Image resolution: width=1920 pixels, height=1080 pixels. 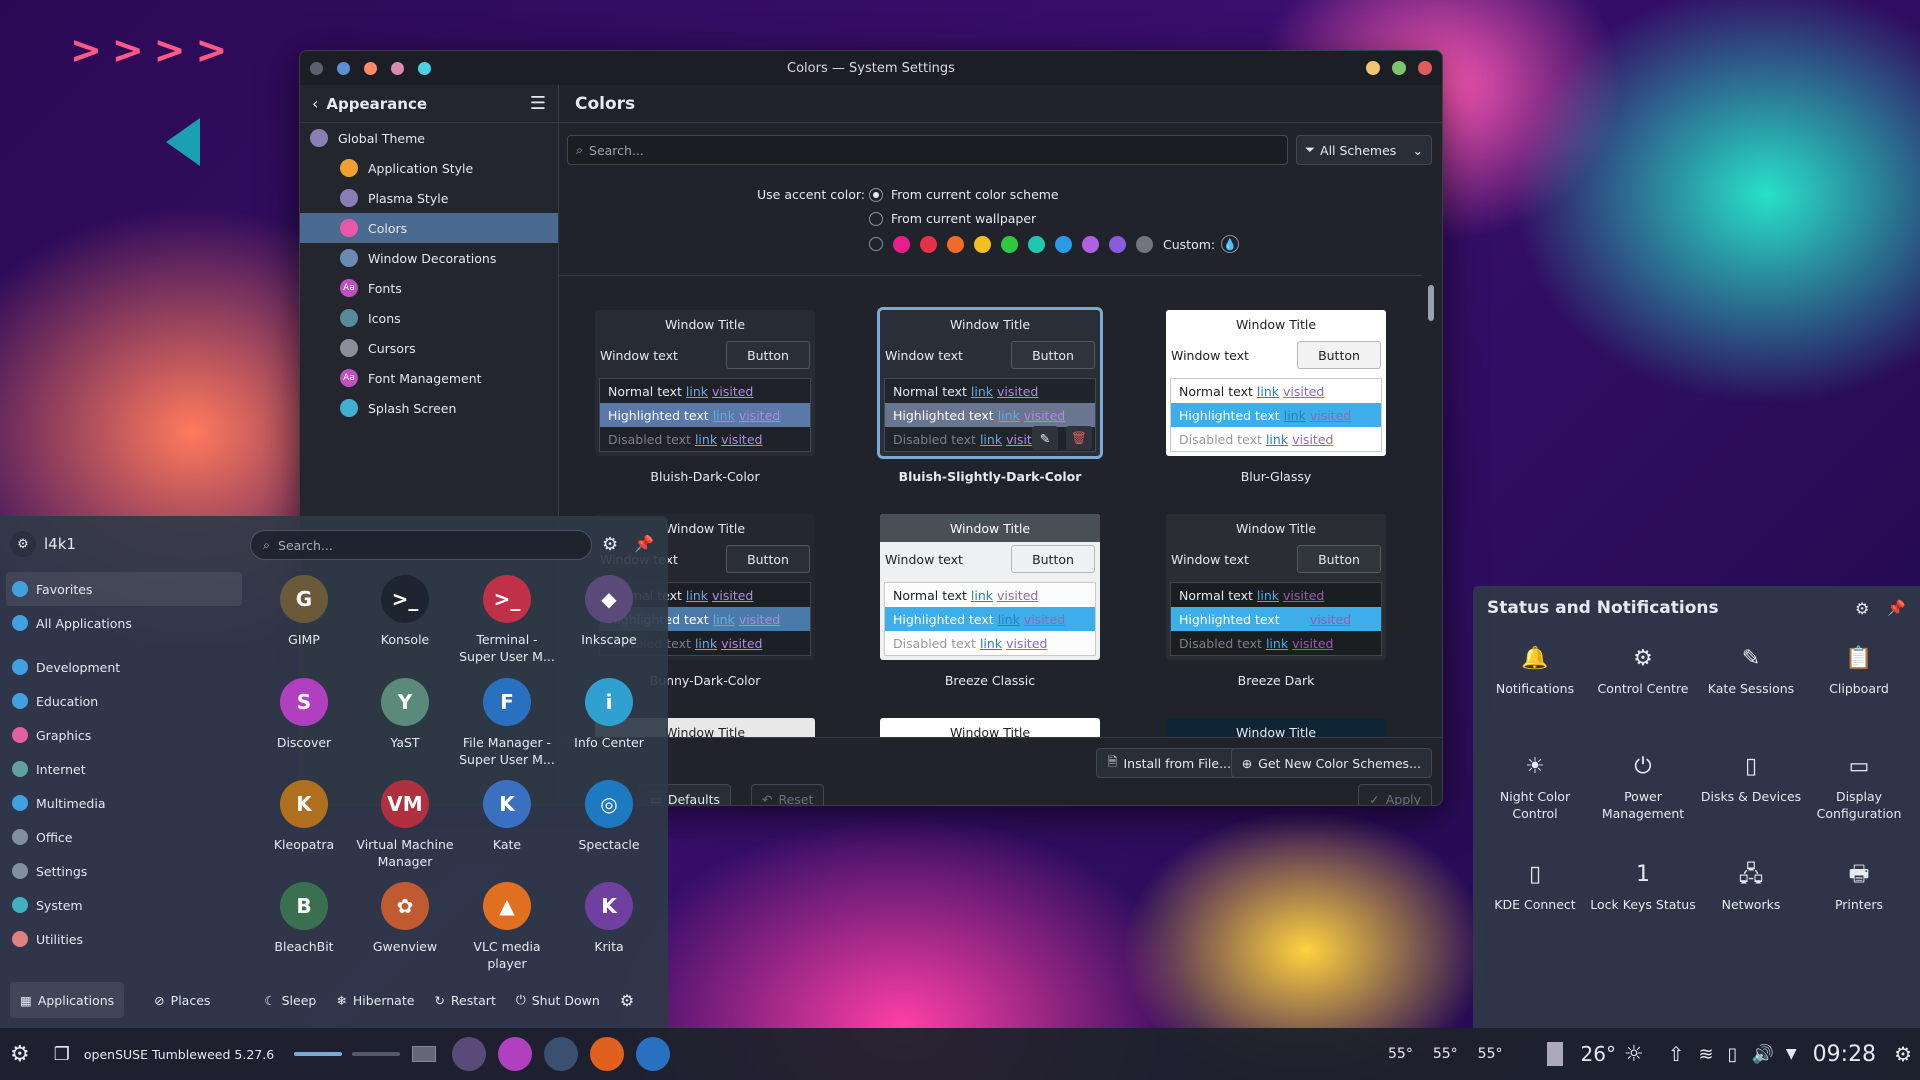 What do you see at coordinates (876, 244) in the screenshot?
I see `radio-swatch-none` at bounding box center [876, 244].